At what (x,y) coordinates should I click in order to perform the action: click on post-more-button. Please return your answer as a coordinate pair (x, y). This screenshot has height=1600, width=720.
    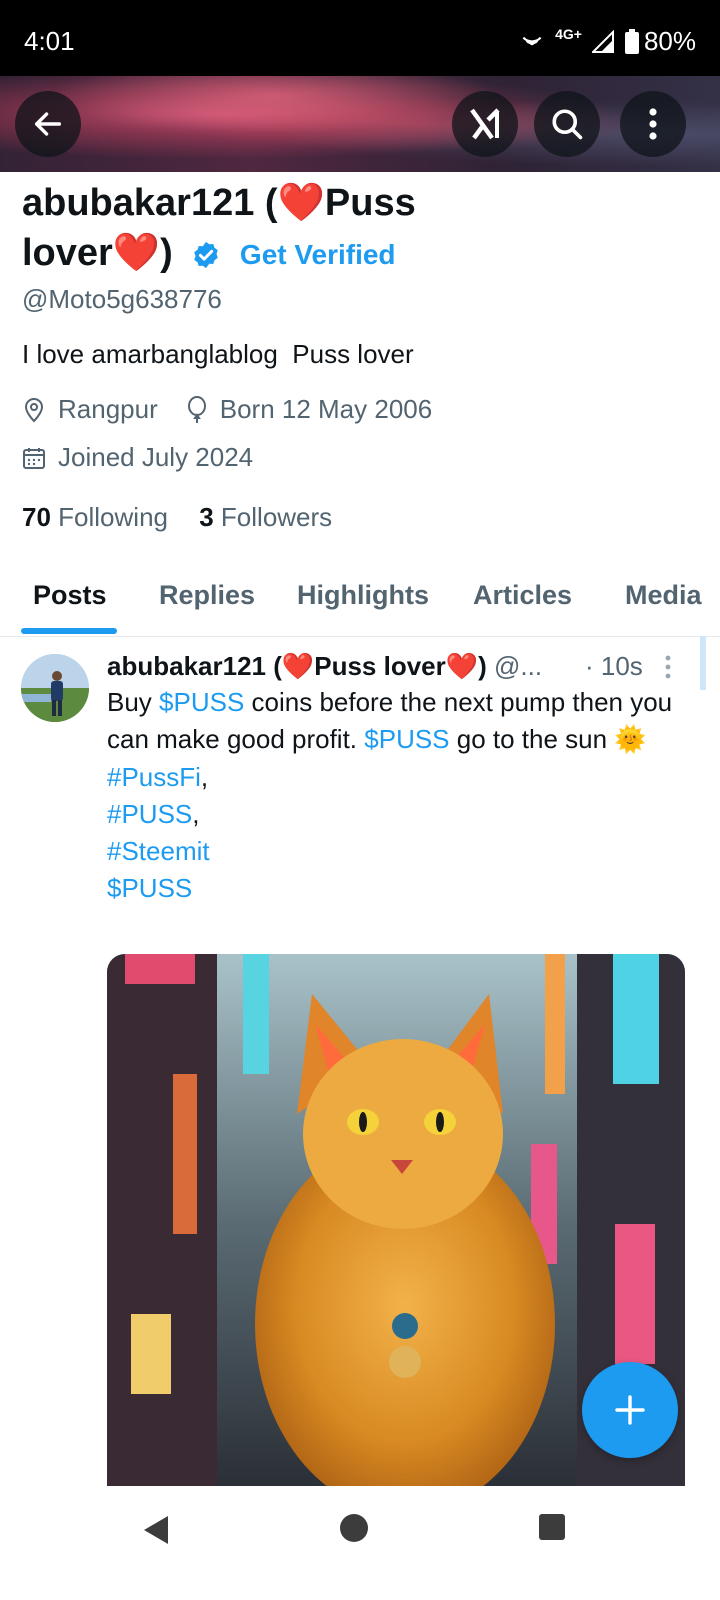
    Looking at the image, I should click on (668, 669).